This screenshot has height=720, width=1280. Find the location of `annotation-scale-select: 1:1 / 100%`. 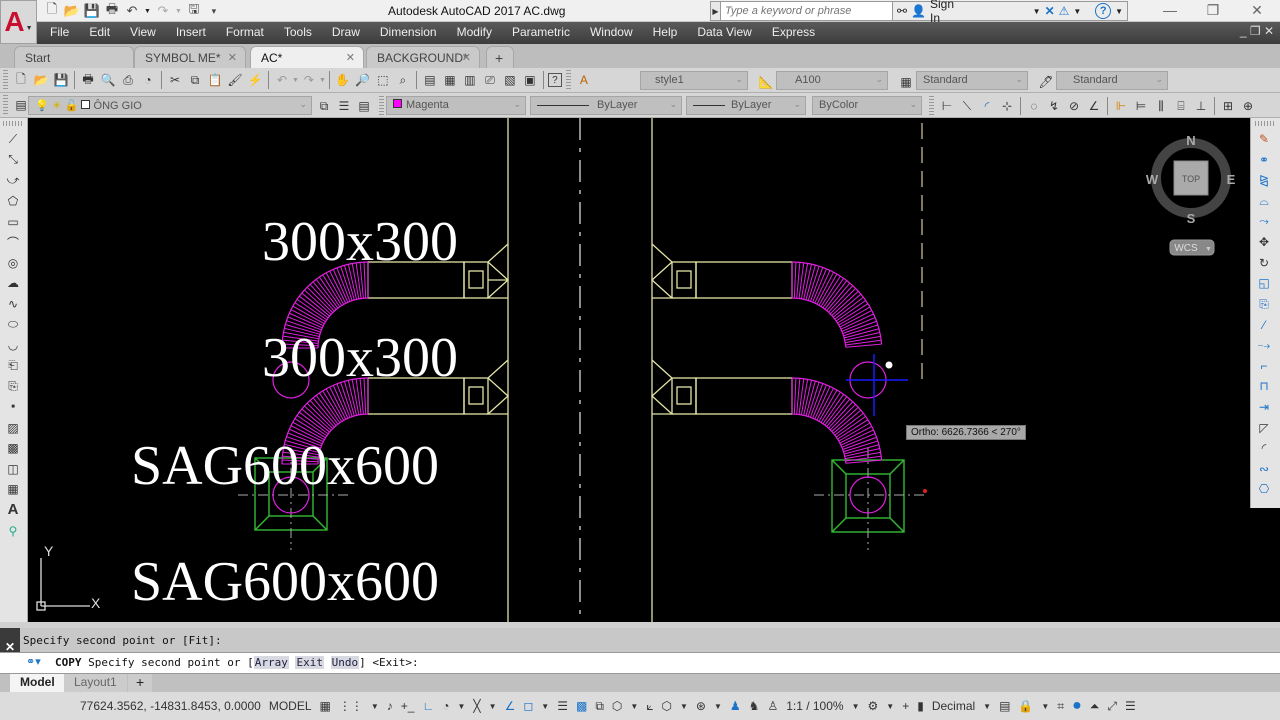

annotation-scale-select: 1:1 / 100% is located at coordinates (814, 706).